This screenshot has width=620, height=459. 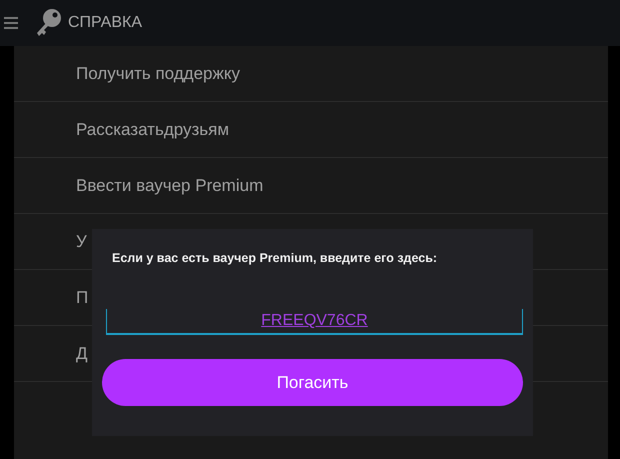 What do you see at coordinates (48, 23) in the screenshot?
I see `key-icon` at bounding box center [48, 23].